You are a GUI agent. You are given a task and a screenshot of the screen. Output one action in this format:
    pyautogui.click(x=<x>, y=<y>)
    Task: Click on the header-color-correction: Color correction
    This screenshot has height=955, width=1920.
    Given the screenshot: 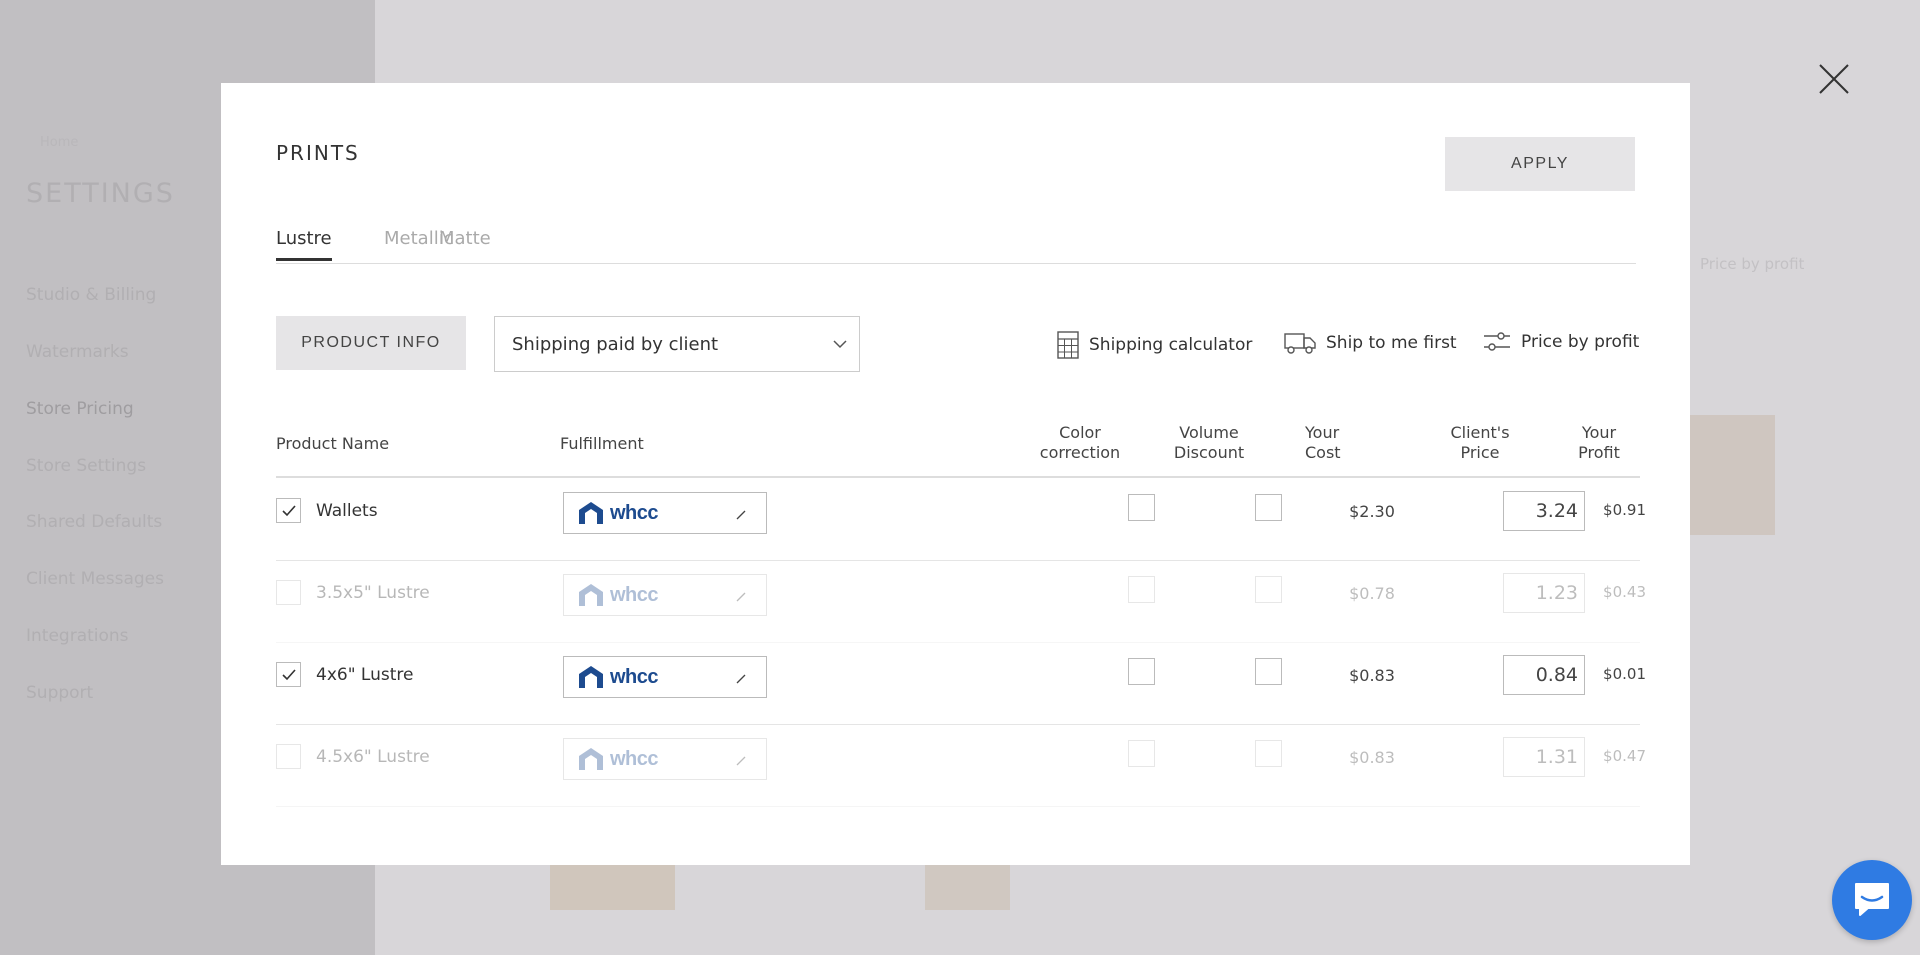 What is the action you would take?
    pyautogui.click(x=1080, y=443)
    